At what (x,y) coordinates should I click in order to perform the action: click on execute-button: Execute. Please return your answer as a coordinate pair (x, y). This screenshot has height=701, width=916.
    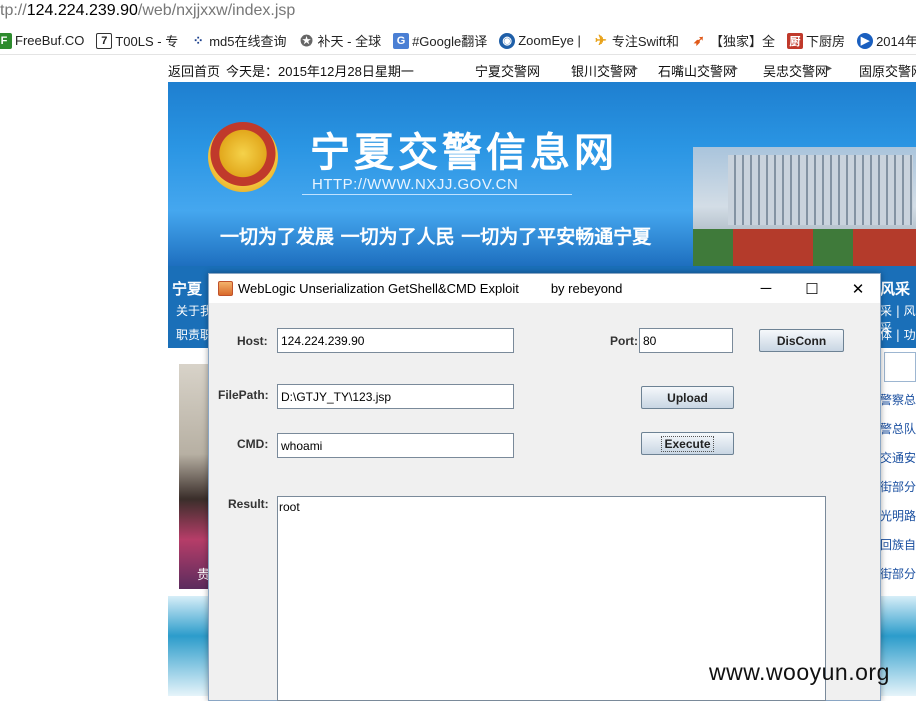
    Looking at the image, I should click on (687, 443).